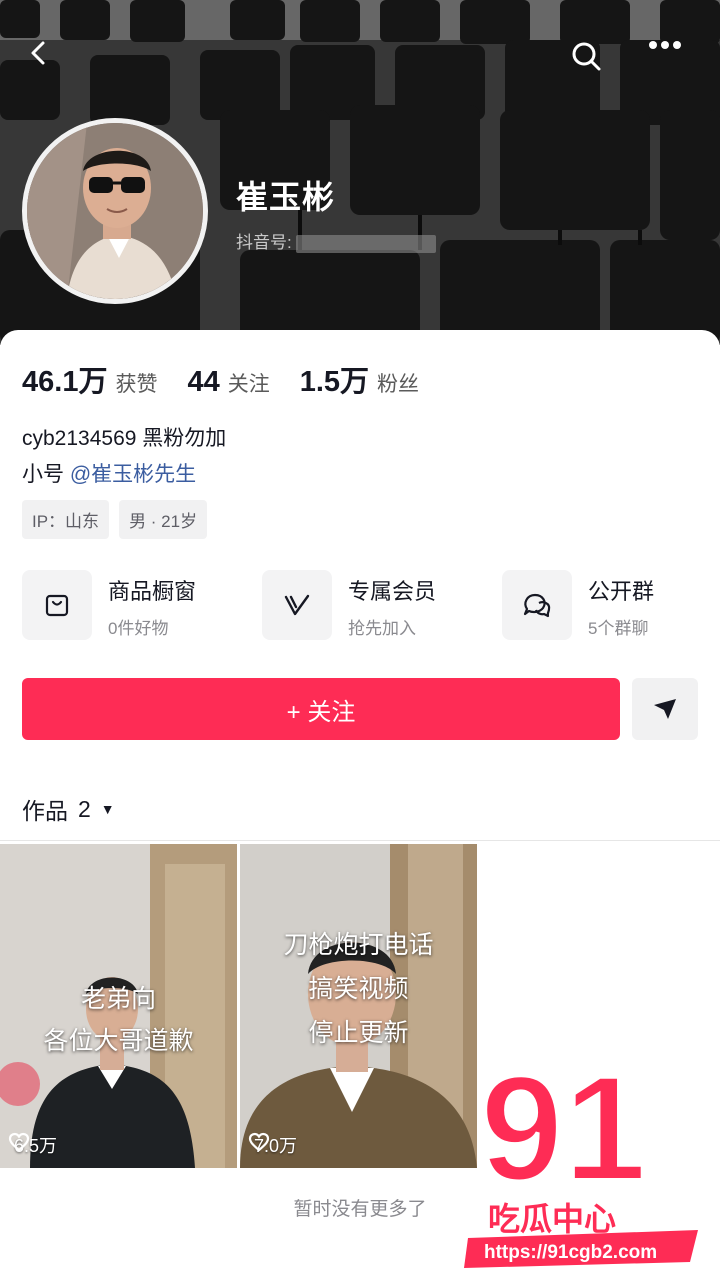 The width and height of the screenshot is (720, 1280). I want to click on search-icon, so click(586, 56).